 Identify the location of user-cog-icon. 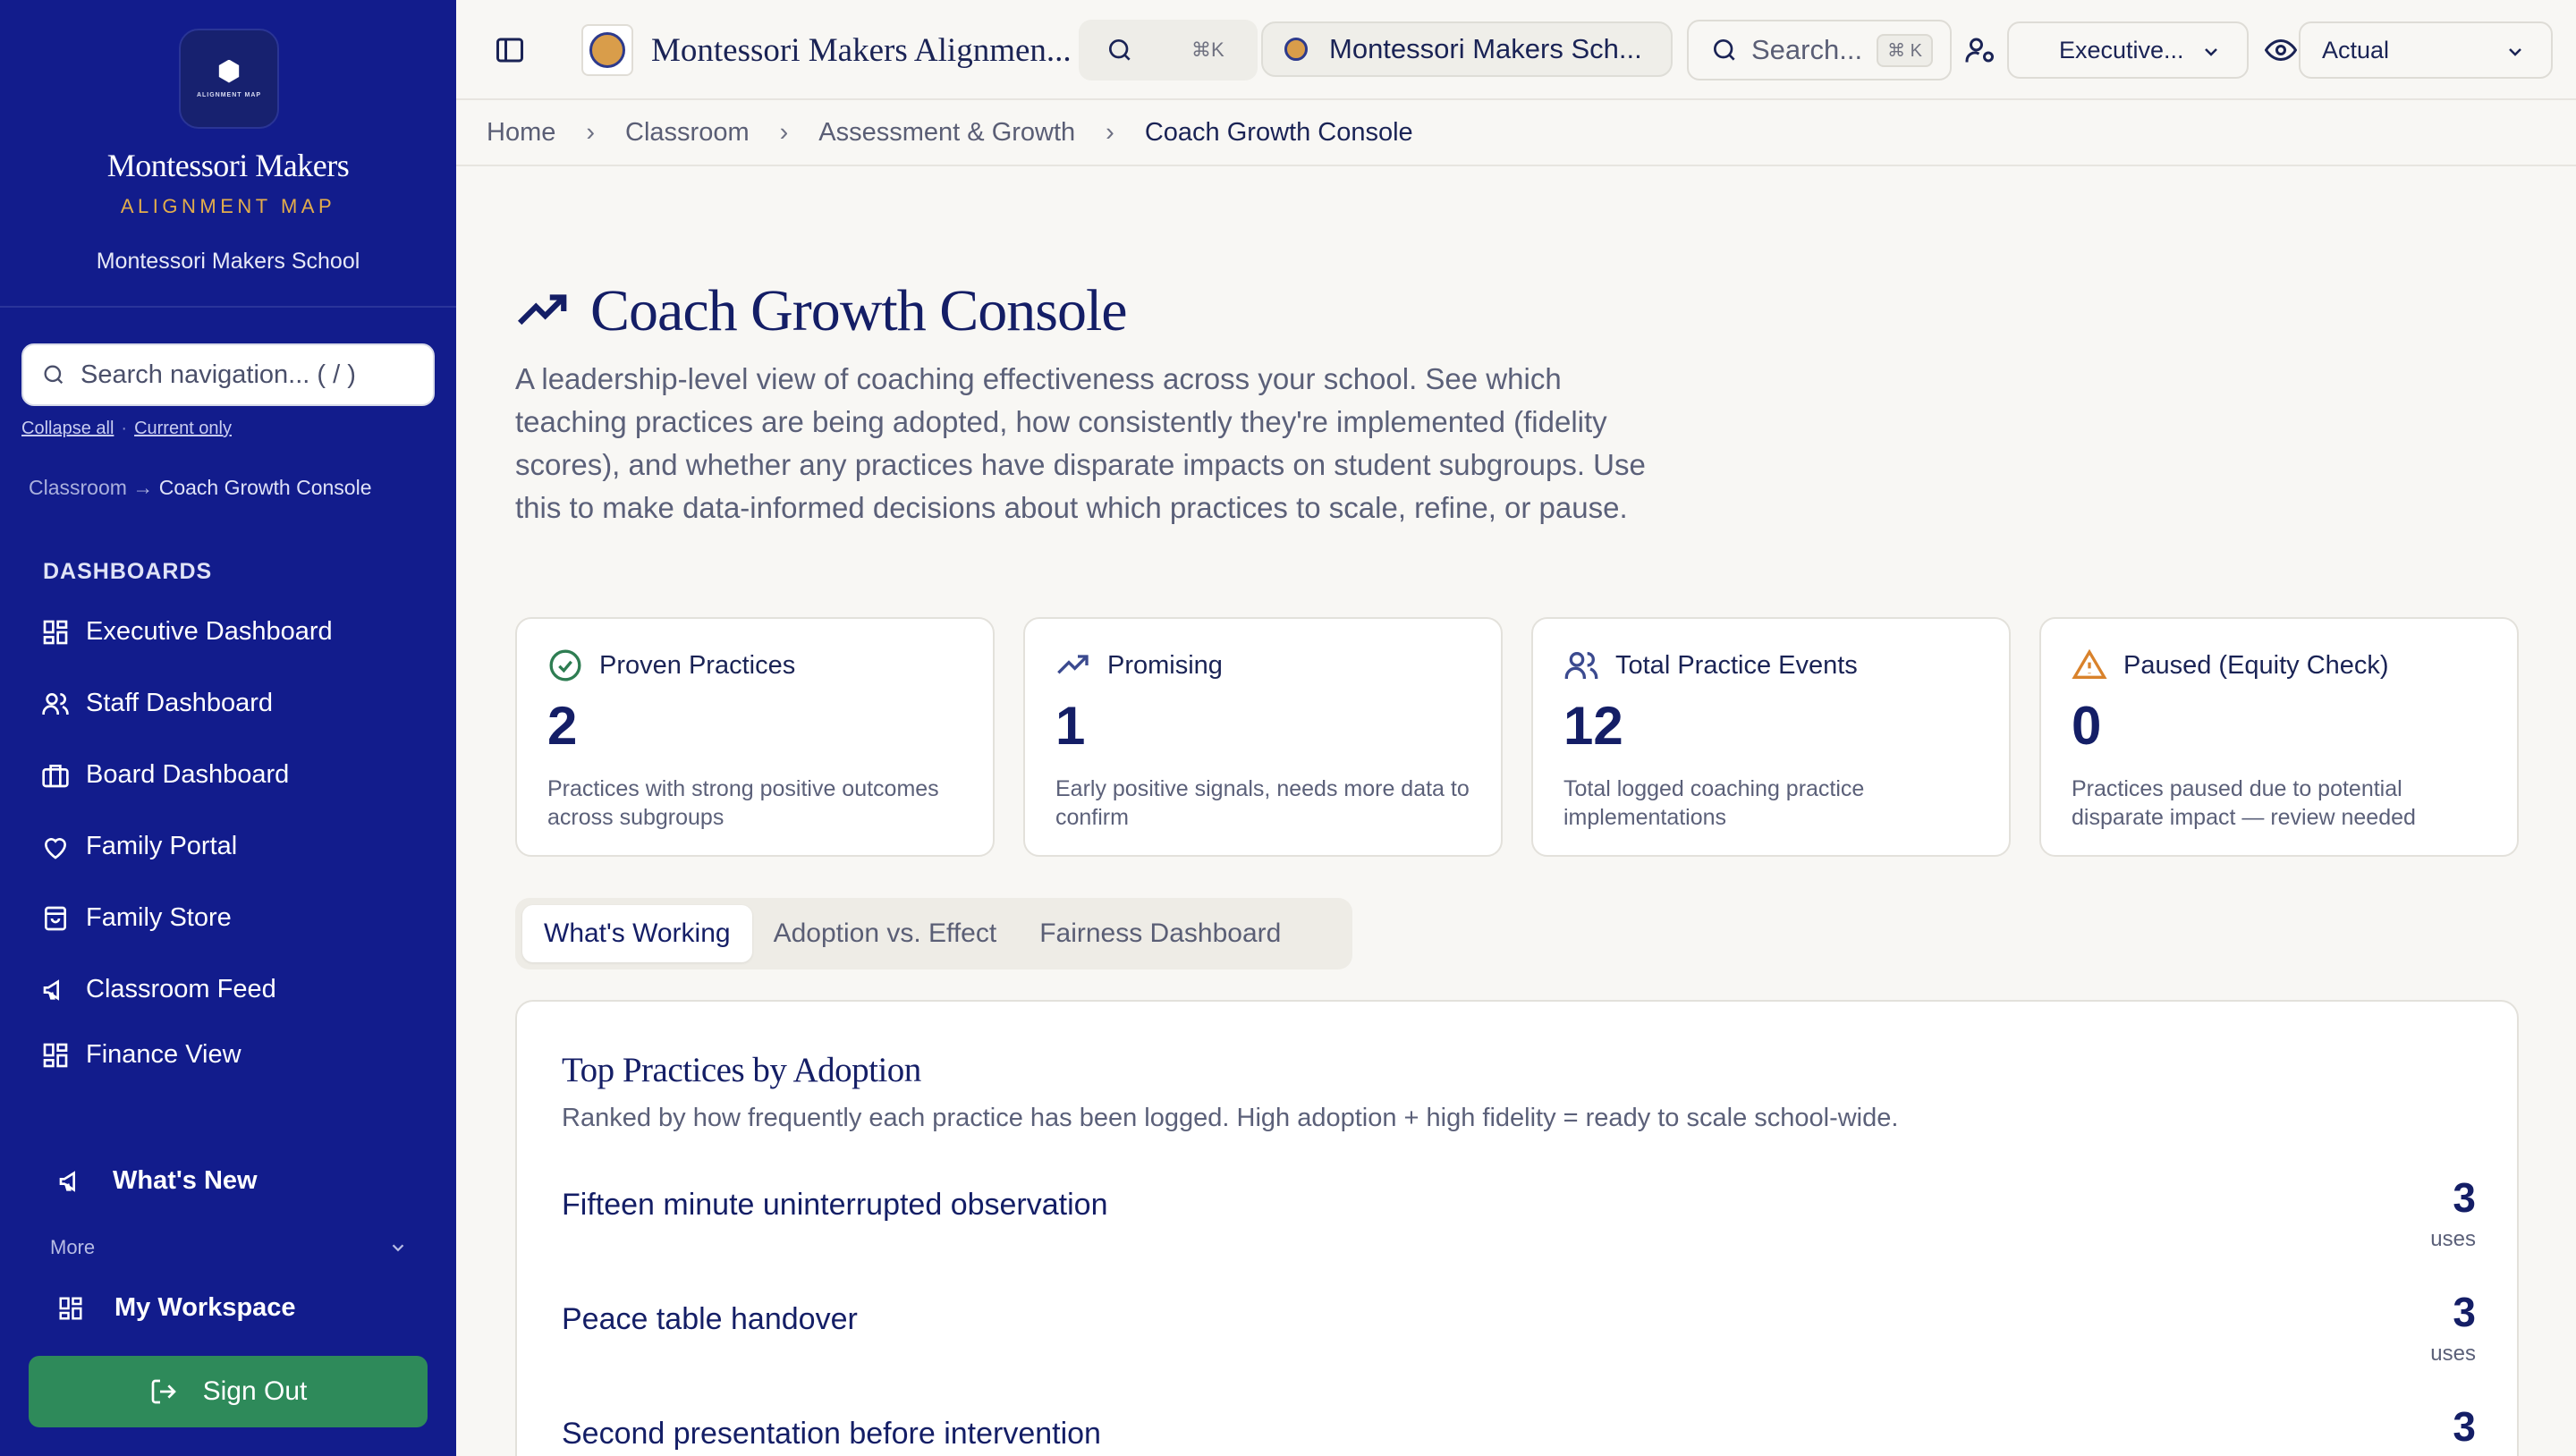
(1979, 50).